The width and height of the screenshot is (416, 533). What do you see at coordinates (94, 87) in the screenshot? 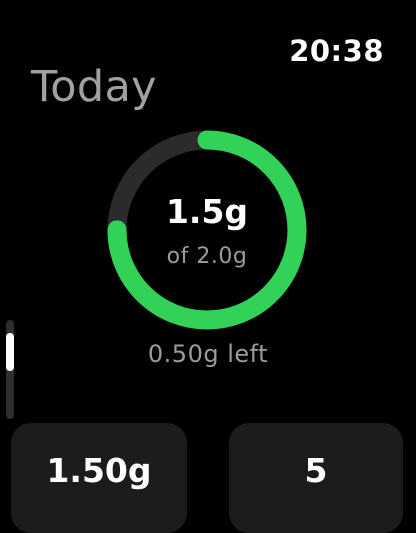
I see `page-title: Today` at bounding box center [94, 87].